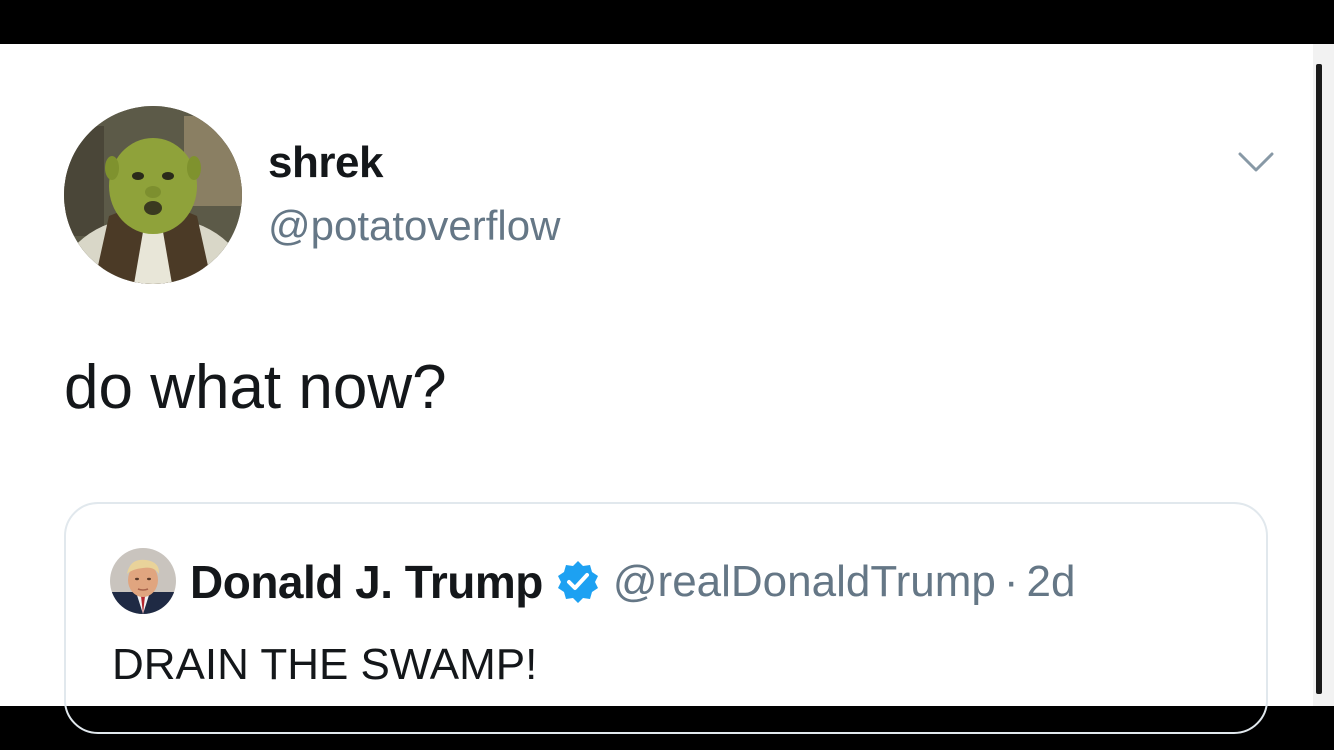  Describe the element at coordinates (325, 163) in the screenshot. I see `author-display-name: shrek` at that location.